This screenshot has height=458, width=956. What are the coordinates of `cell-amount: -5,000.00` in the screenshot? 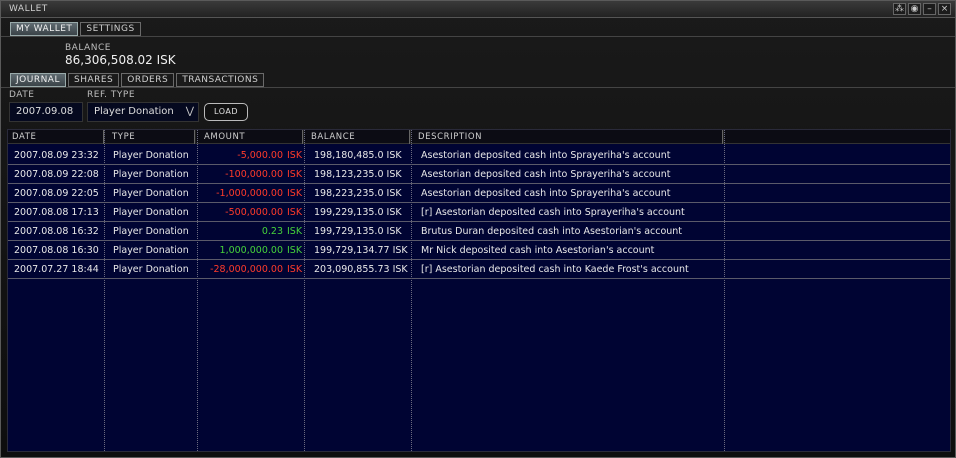 It's located at (260, 155).